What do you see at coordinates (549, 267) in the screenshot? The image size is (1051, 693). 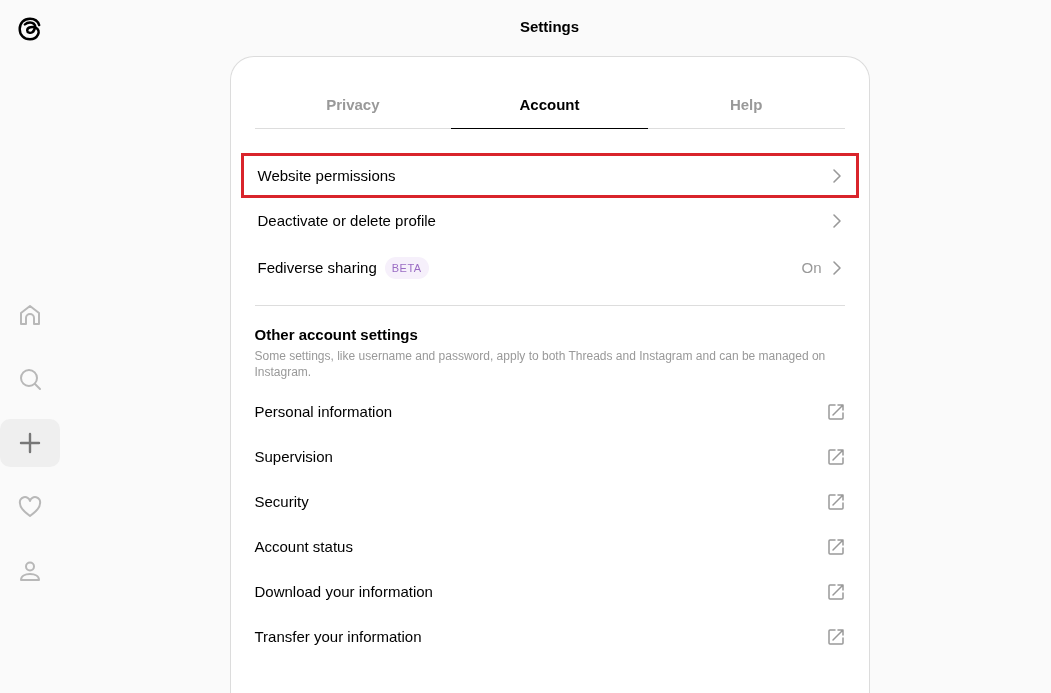 I see `settings-row: Fediverse sharing BETA On` at bounding box center [549, 267].